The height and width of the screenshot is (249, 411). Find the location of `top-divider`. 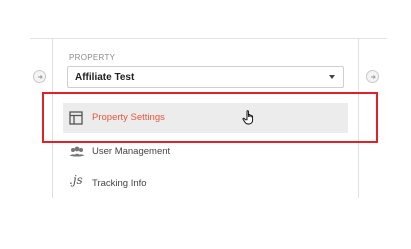

top-divider is located at coordinates (208, 38).